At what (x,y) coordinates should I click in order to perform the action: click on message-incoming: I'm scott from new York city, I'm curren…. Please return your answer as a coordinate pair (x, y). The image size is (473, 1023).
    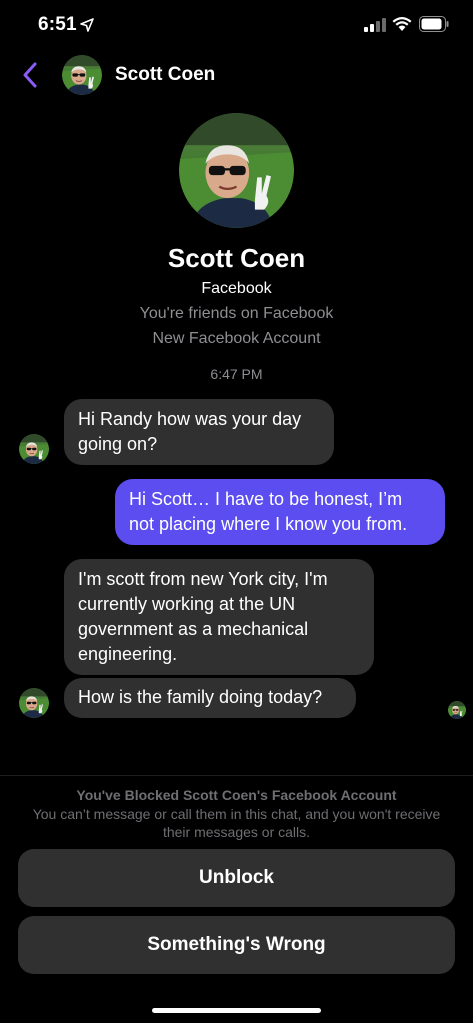
    Looking at the image, I should click on (219, 617).